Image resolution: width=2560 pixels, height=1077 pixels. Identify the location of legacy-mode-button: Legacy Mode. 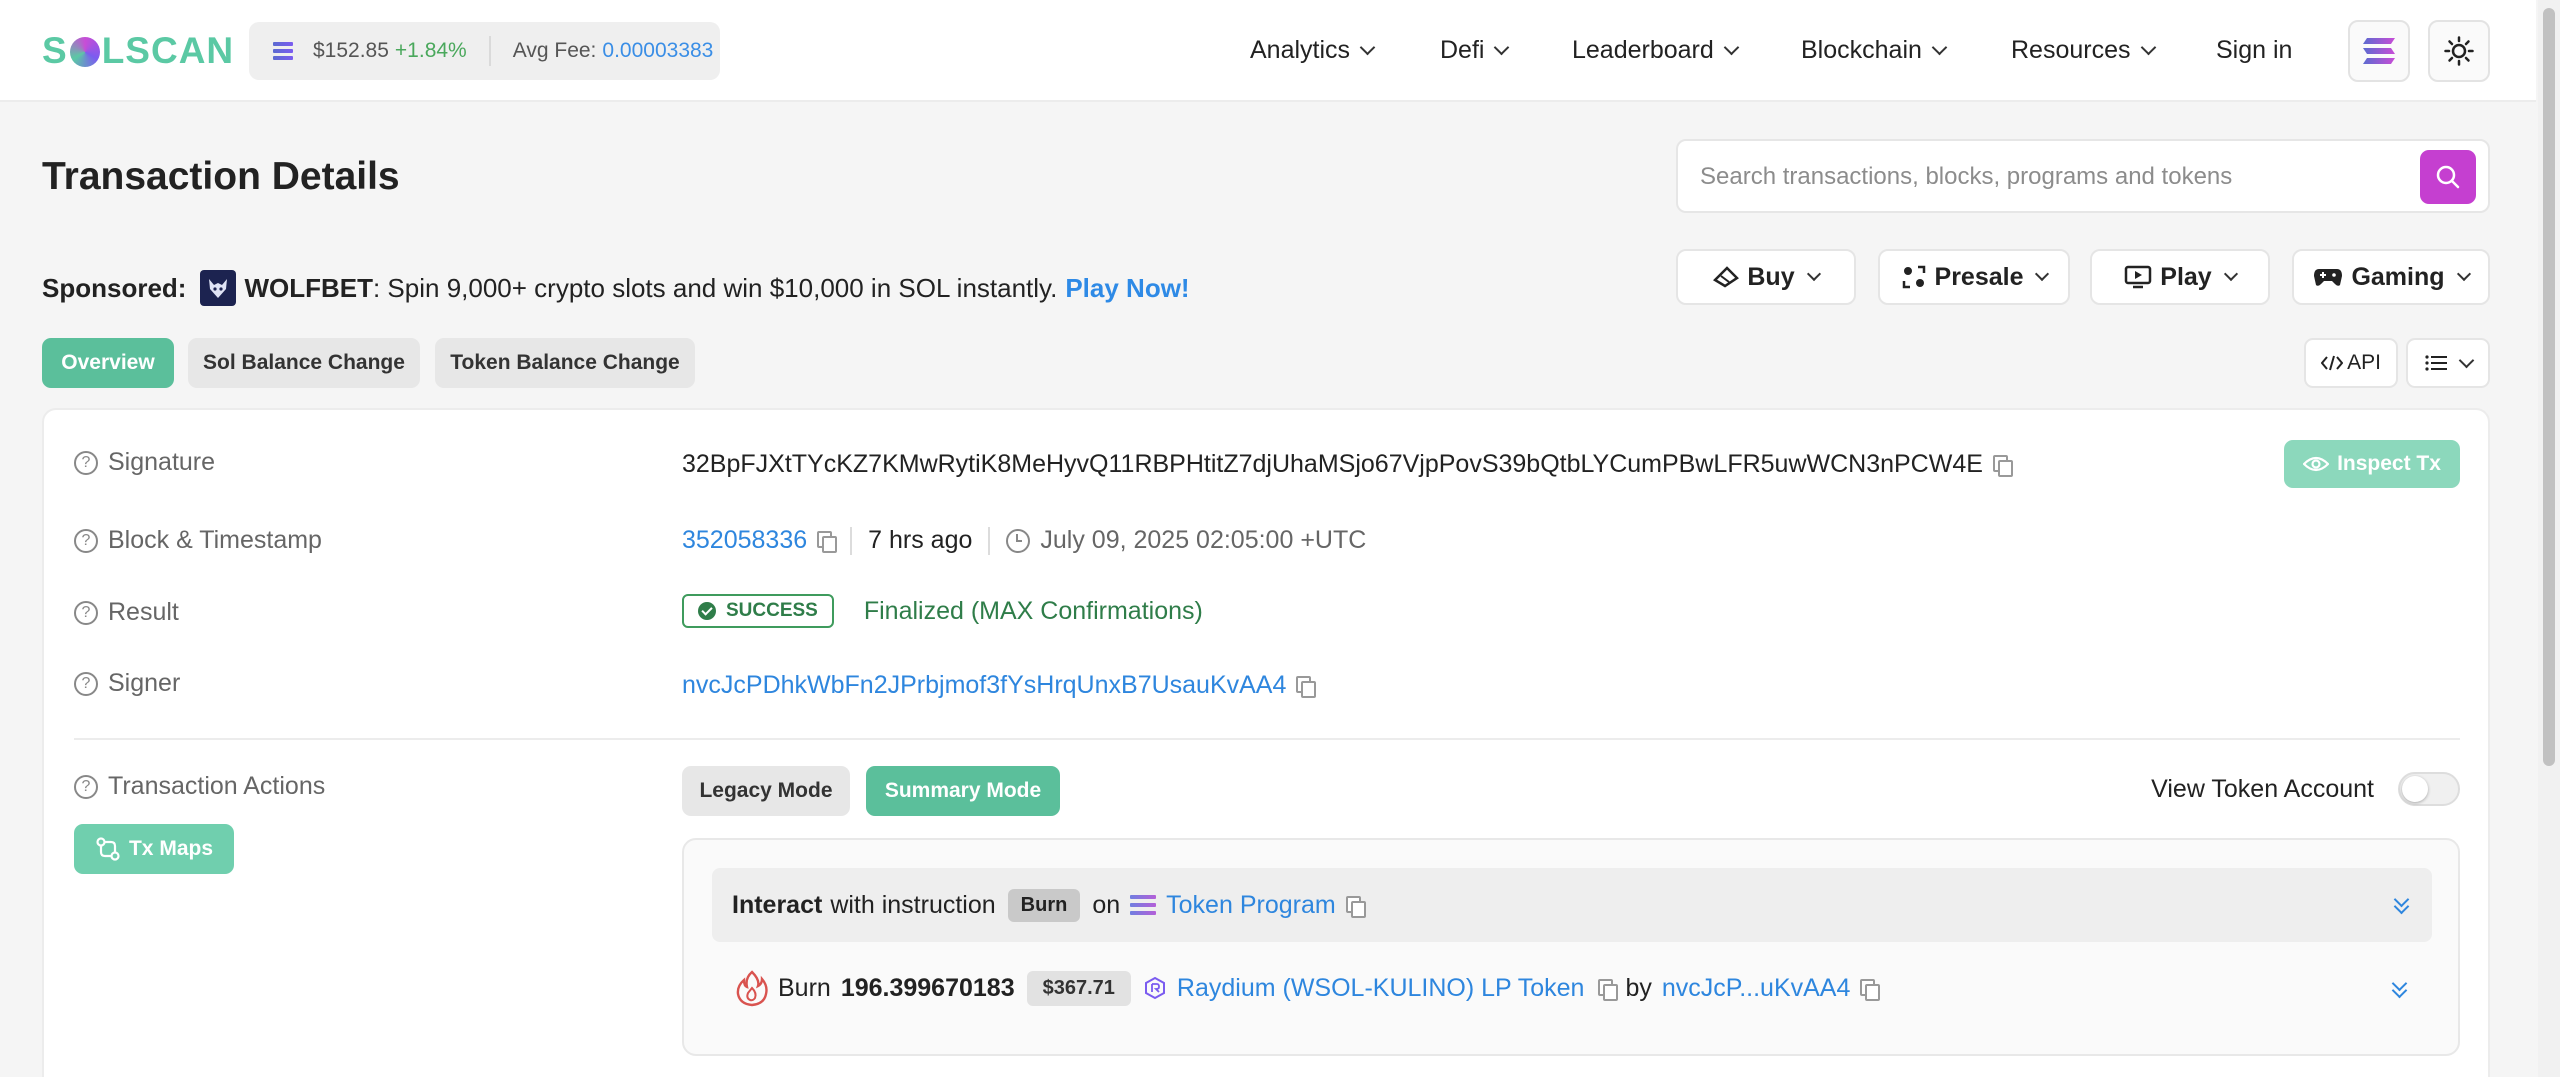
(766, 791).